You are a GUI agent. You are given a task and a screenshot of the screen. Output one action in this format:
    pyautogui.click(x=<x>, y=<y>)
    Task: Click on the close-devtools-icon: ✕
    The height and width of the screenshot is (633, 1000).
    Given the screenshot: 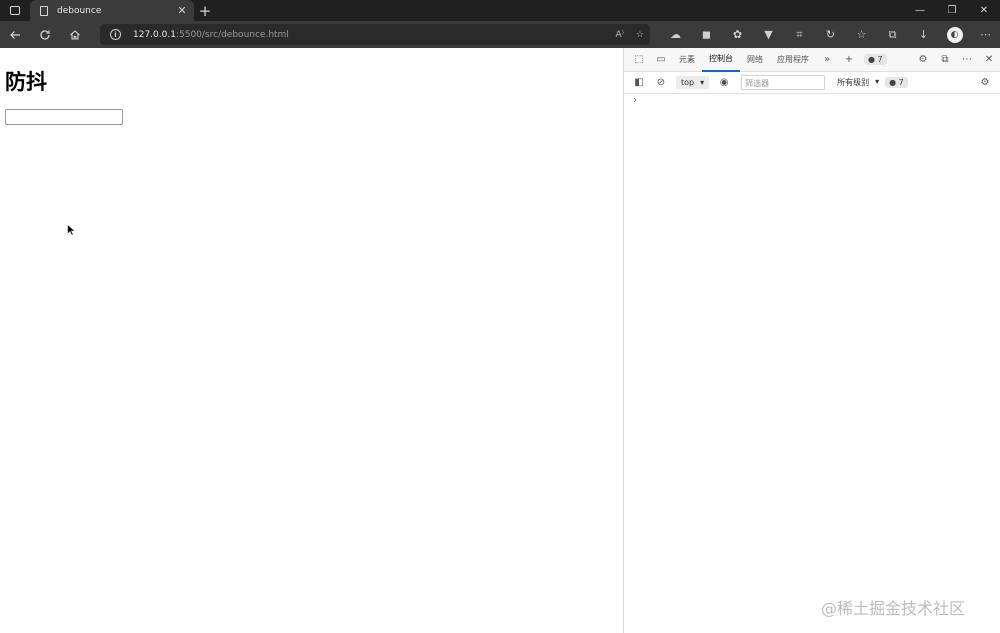 What is the action you would take?
    pyautogui.click(x=989, y=60)
    